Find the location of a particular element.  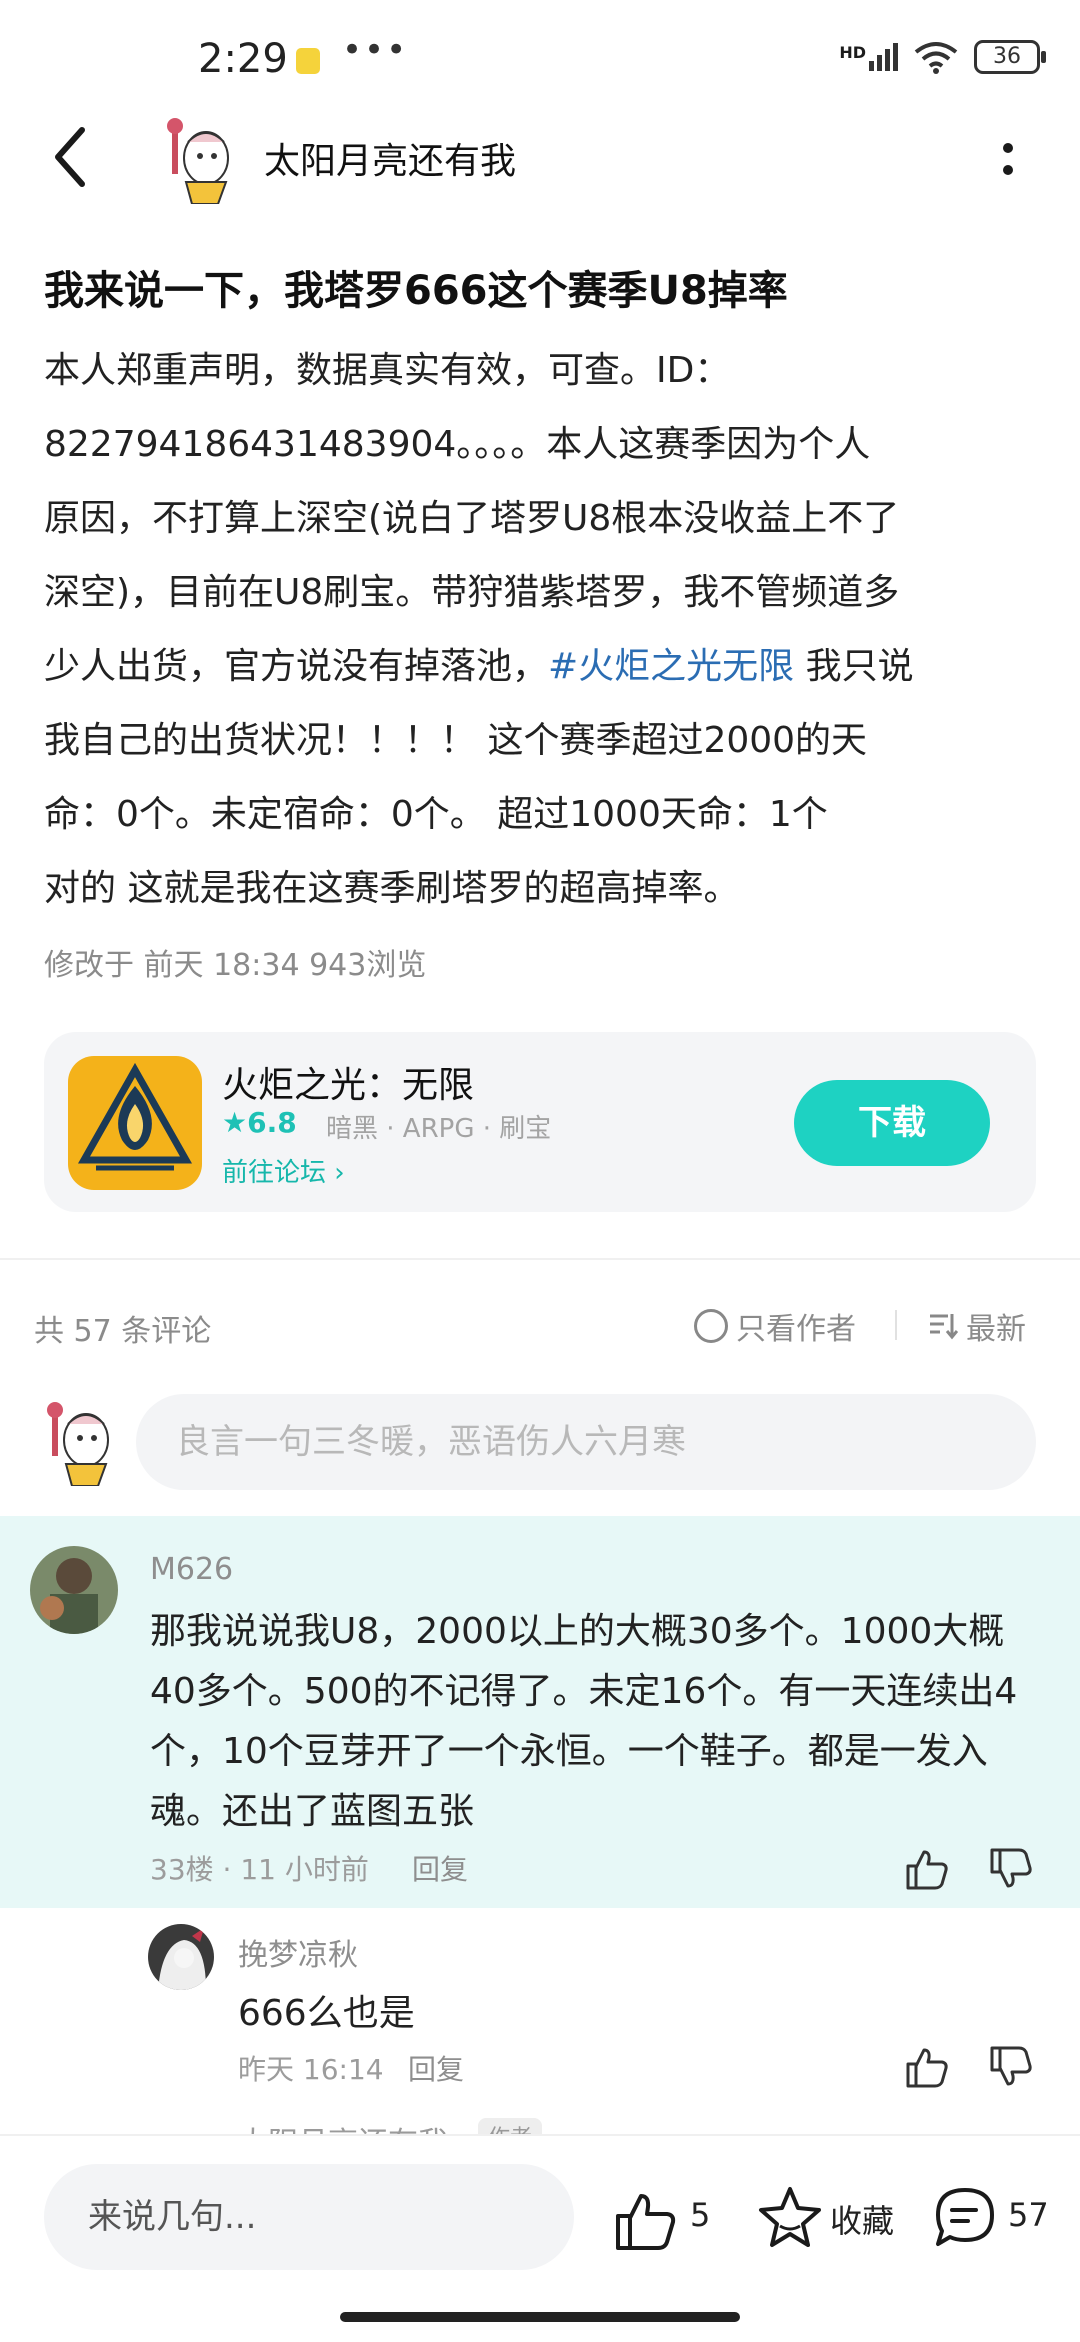

like-count: 5 is located at coordinates (700, 2215).